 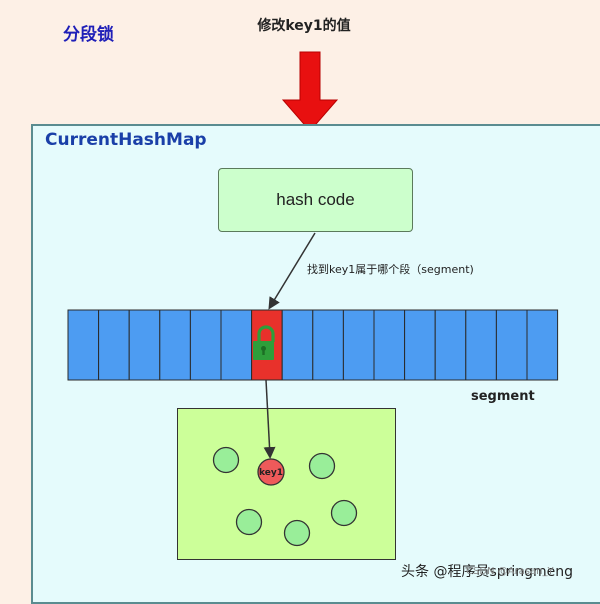 I want to click on key1-label: key1, so click(x=271, y=473).